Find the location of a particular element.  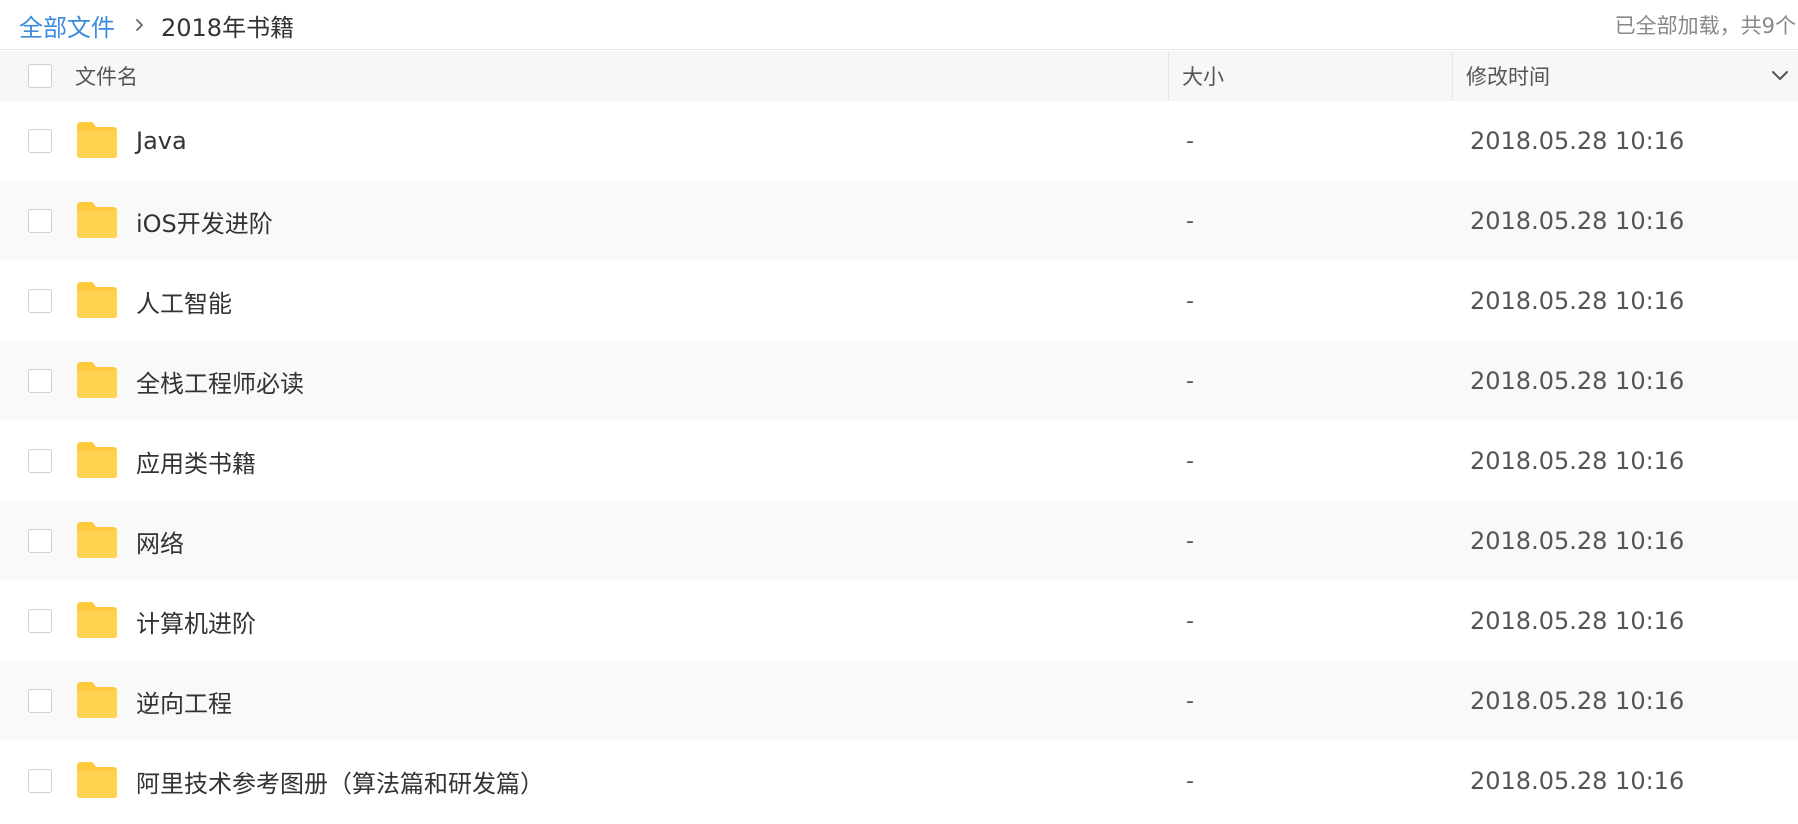

file-row: 逆向工程 - 2018.05.28 10:16 is located at coordinates (899, 701).